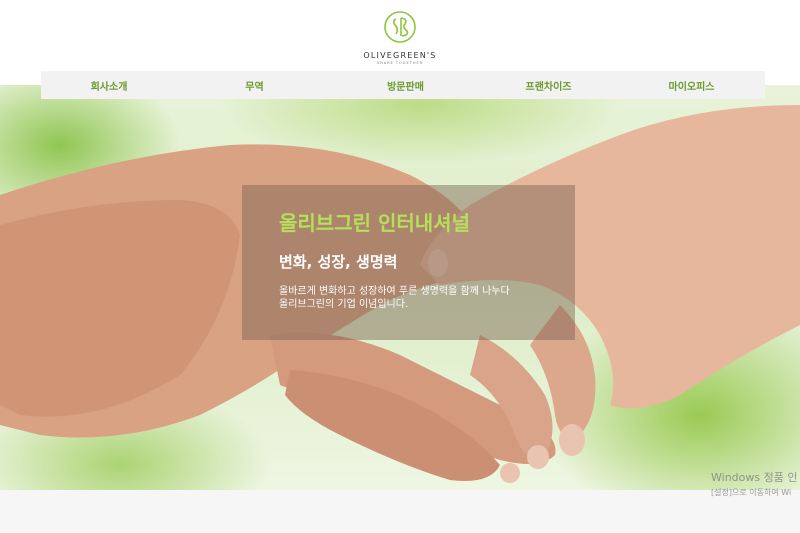 The height and width of the screenshot is (533, 800). What do you see at coordinates (254, 85) in the screenshot?
I see `nav-item-trade: 무역` at bounding box center [254, 85].